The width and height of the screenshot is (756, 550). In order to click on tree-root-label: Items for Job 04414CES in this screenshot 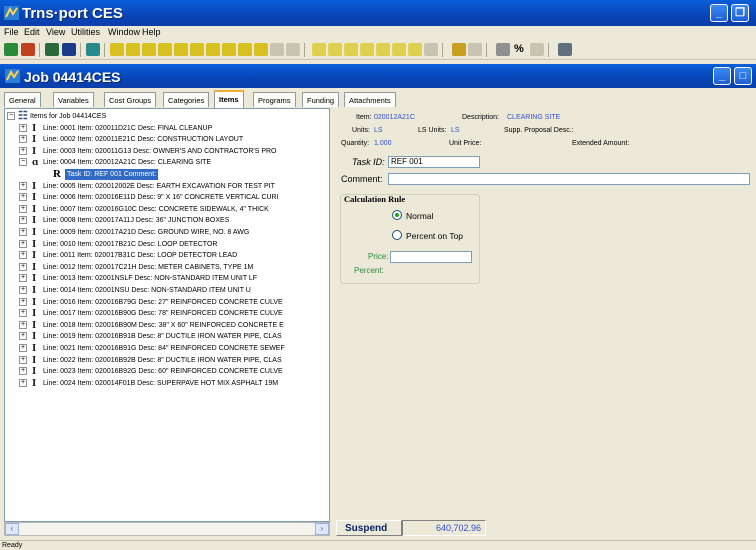, I will do `click(68, 116)`.